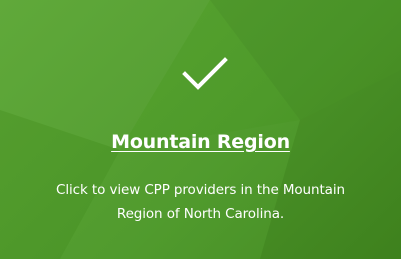 This screenshot has height=259, width=401. I want to click on checkmark-icon, so click(205, 73).